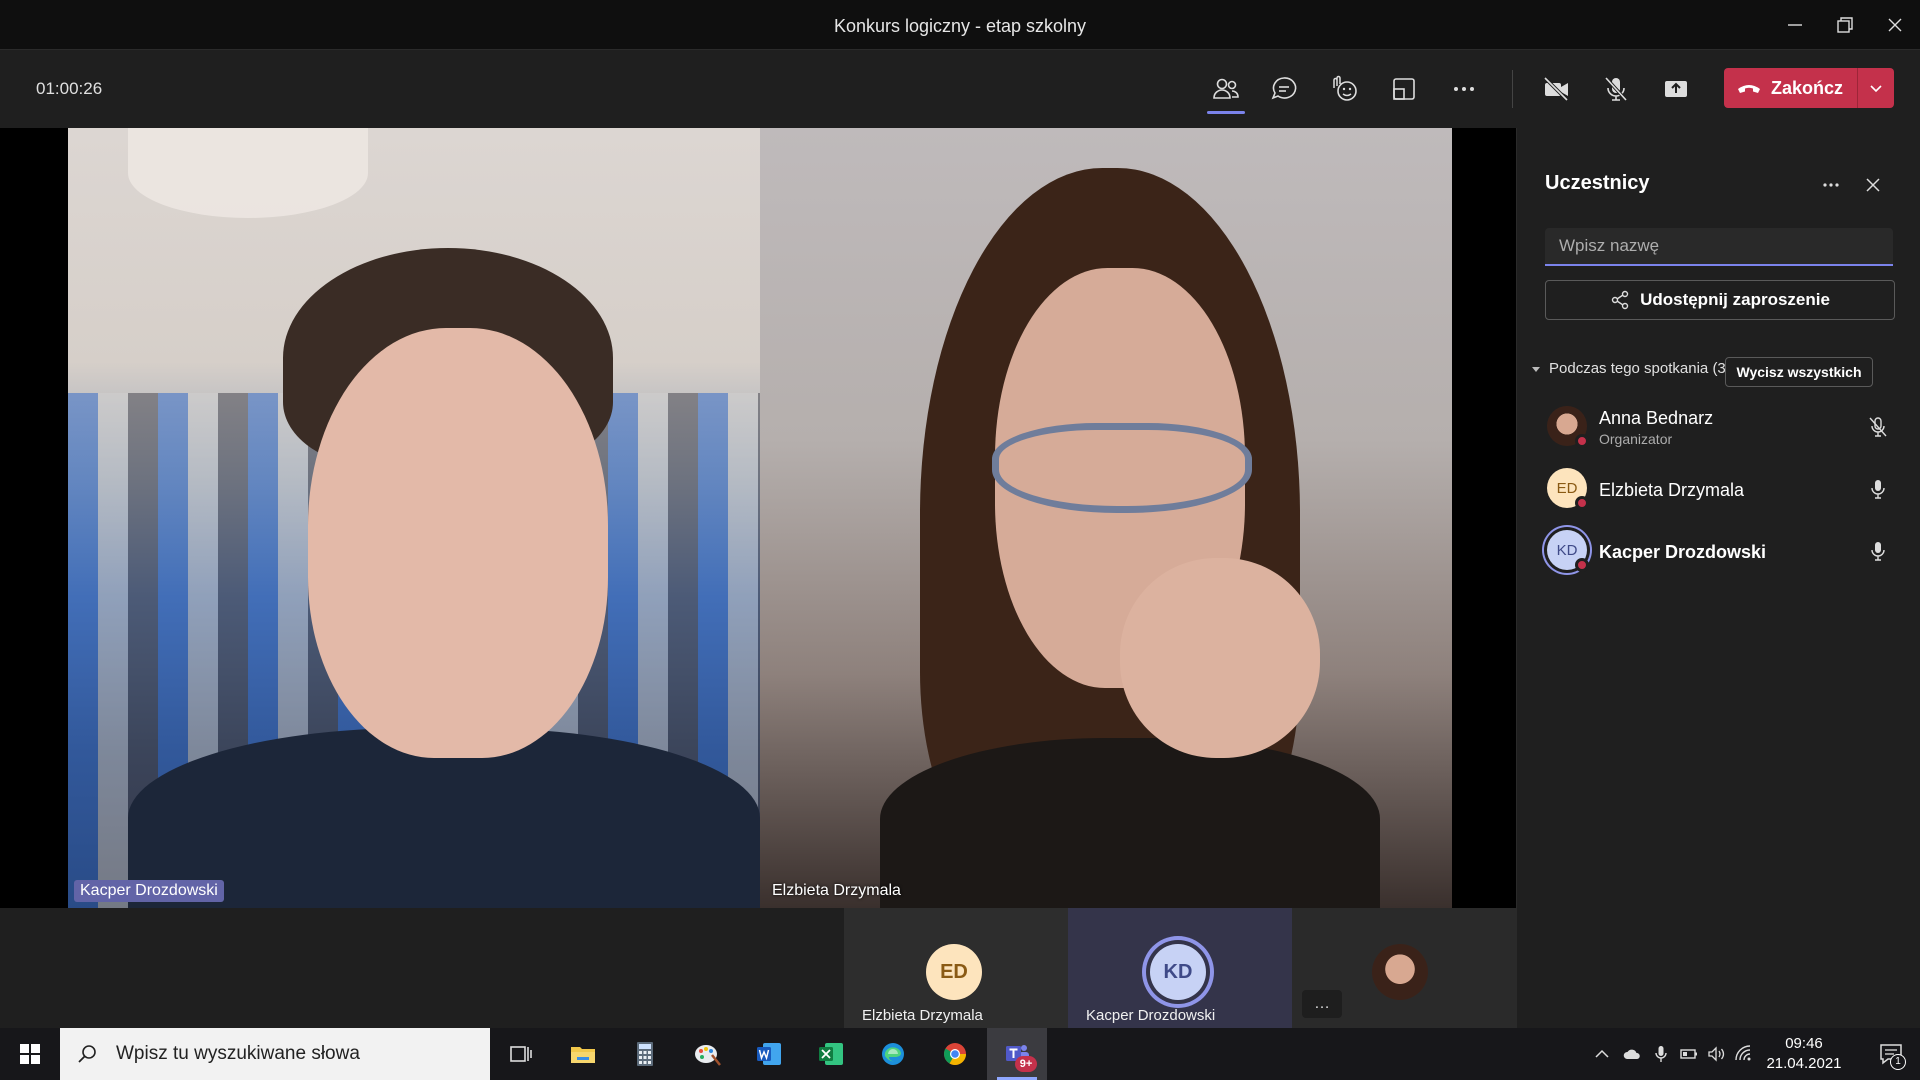  I want to click on raise-hand-button, so click(1344, 89).